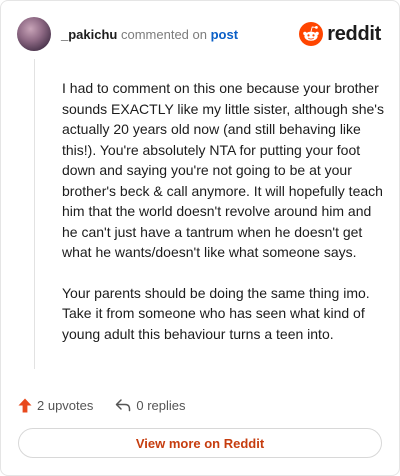 Image resolution: width=400 pixels, height=476 pixels. What do you see at coordinates (65, 405) in the screenshot?
I see `upvote-count: 2 upvotes` at bounding box center [65, 405].